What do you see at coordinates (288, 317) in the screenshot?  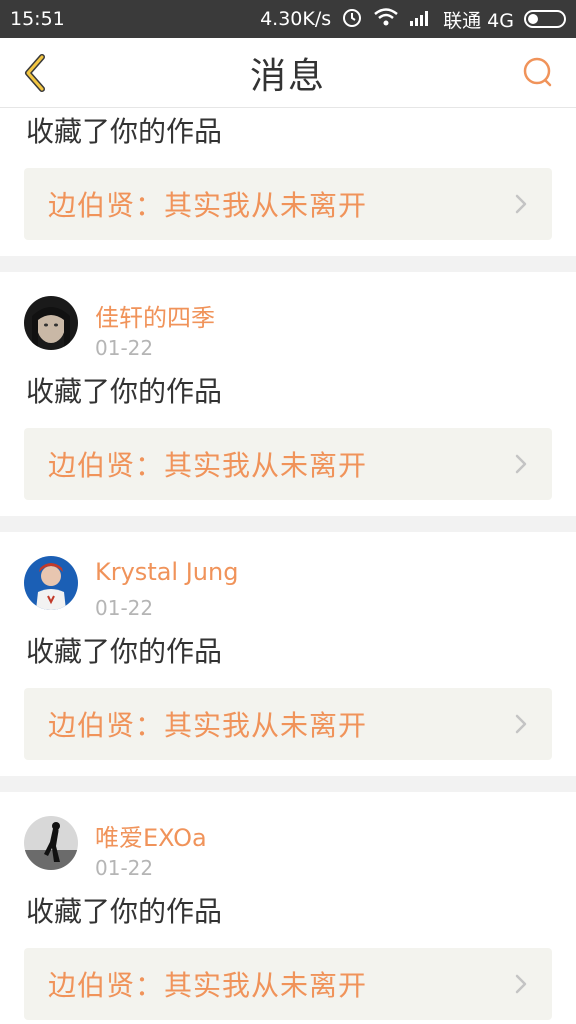 I see `card-header: 佳轩的四季 01-22` at bounding box center [288, 317].